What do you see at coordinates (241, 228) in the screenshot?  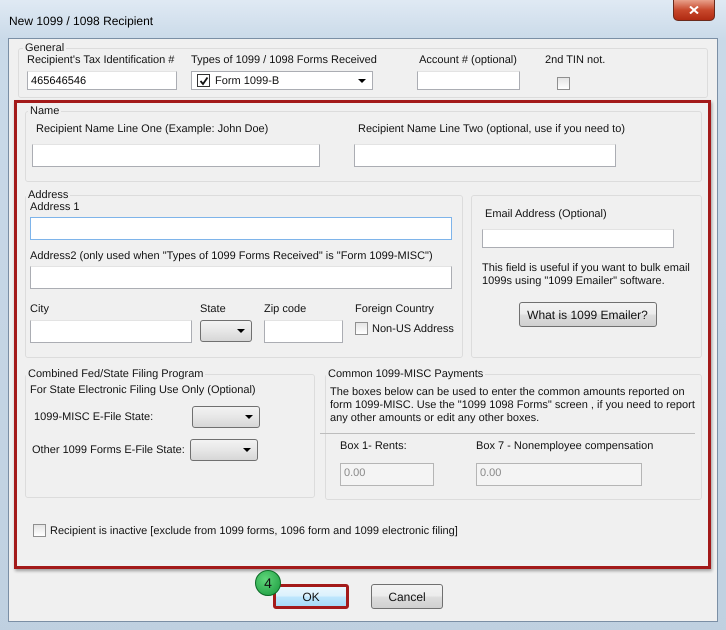 I see `address-field` at bounding box center [241, 228].